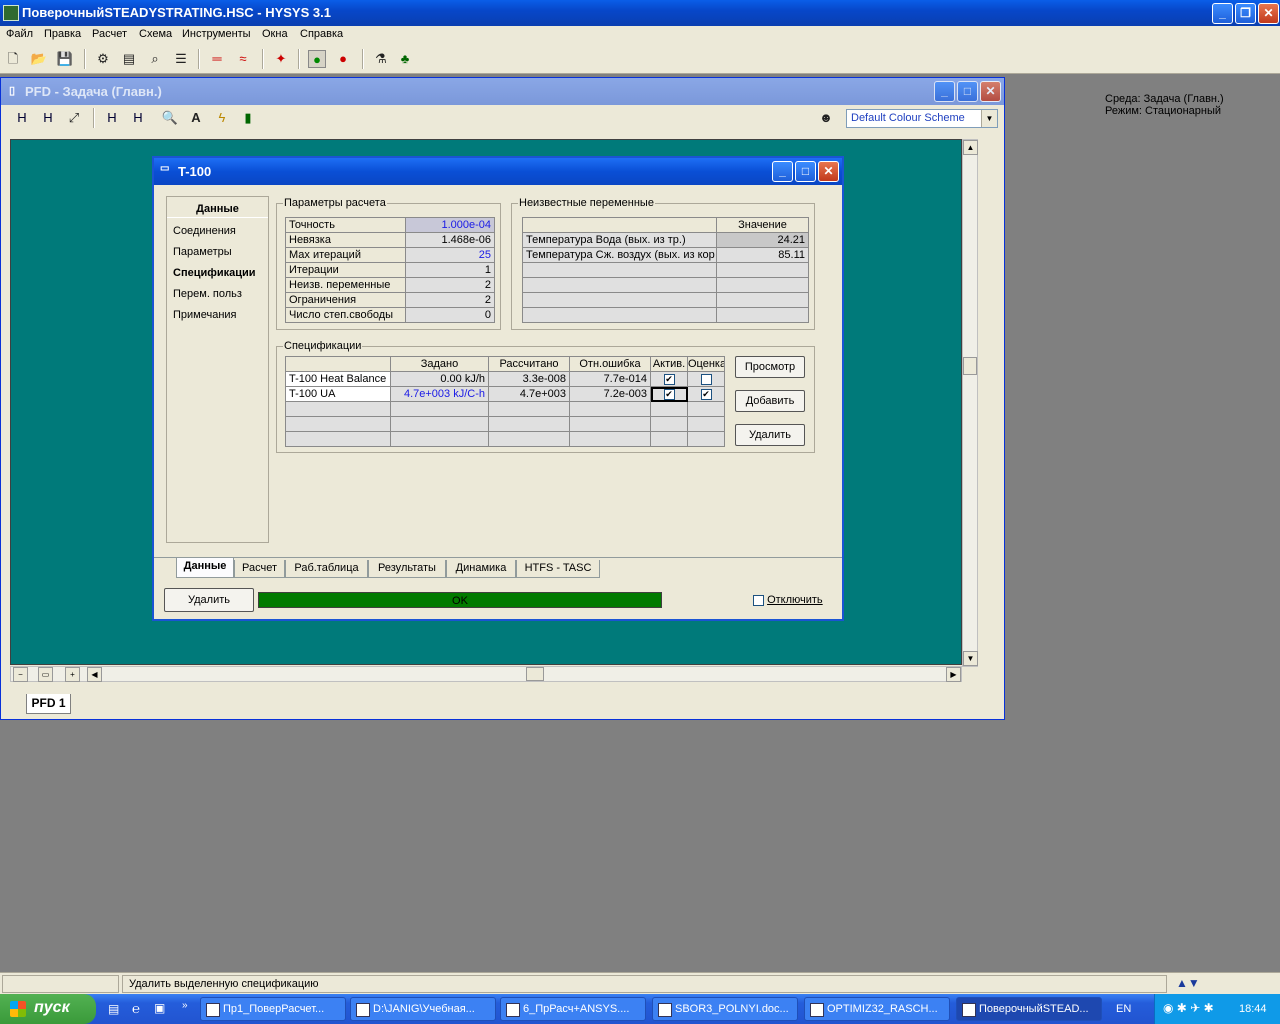  Describe the element at coordinates (321, 34) in the screenshot. I see `menu-help: Справка` at that location.